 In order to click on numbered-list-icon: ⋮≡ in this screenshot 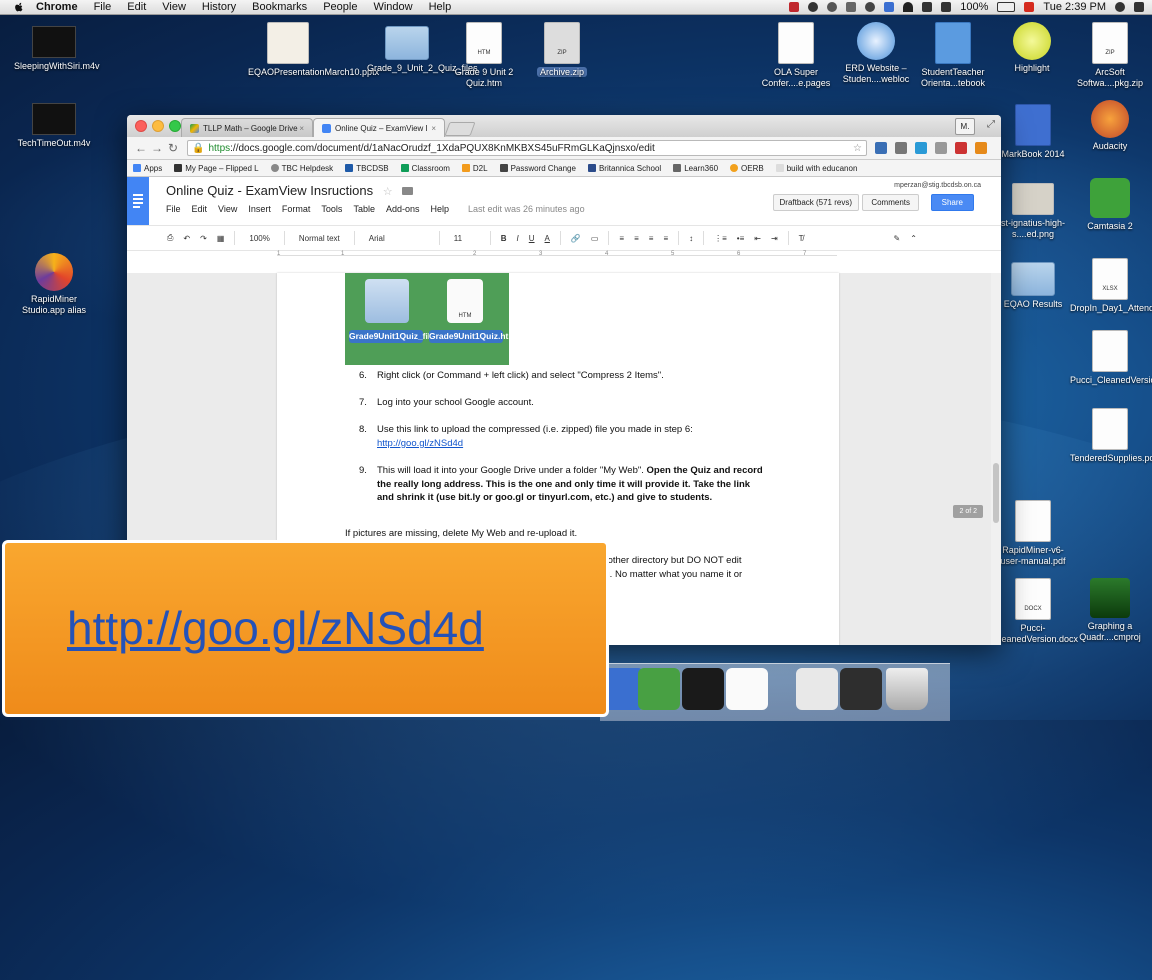, I will do `click(720, 238)`.